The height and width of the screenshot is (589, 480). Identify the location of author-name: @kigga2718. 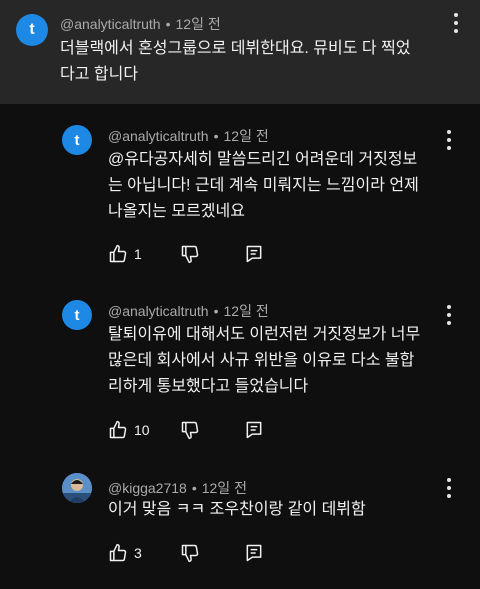
(147, 488).